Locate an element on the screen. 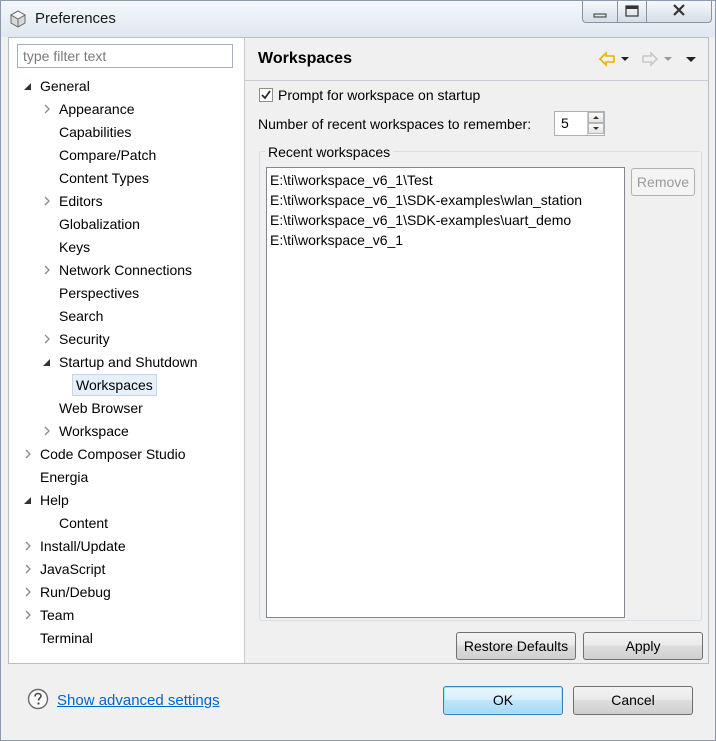 The height and width of the screenshot is (741, 716). tree-item-label: Workspace is located at coordinates (94, 431).